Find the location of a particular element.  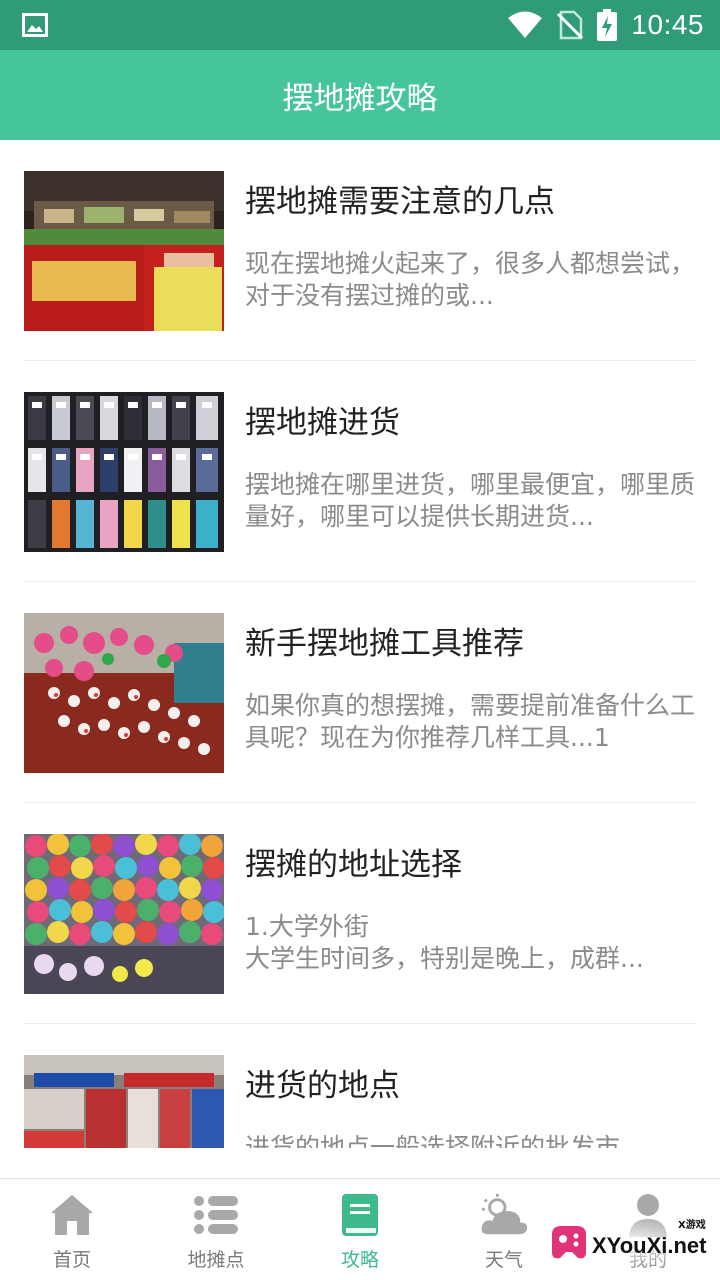

status-bar: 10:45 is located at coordinates (360, 25).